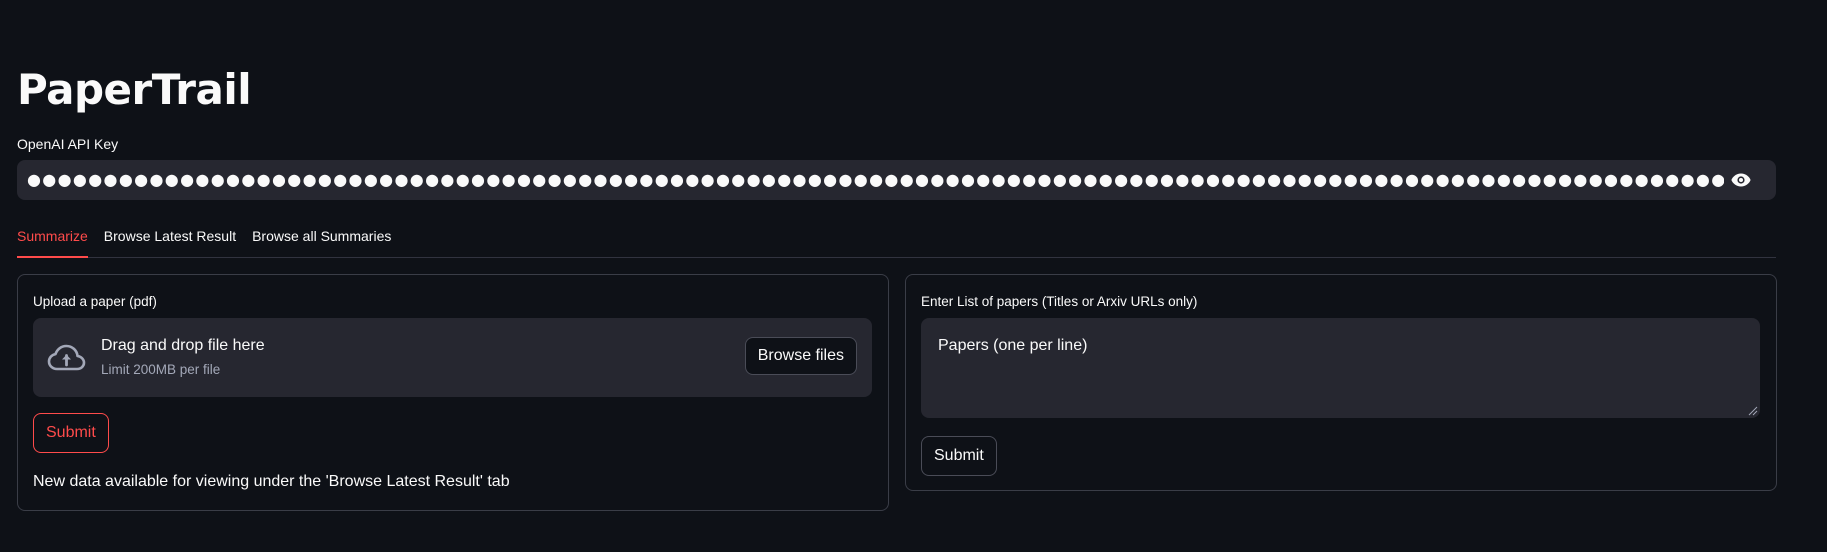  I want to click on eye-icon, so click(1741, 180).